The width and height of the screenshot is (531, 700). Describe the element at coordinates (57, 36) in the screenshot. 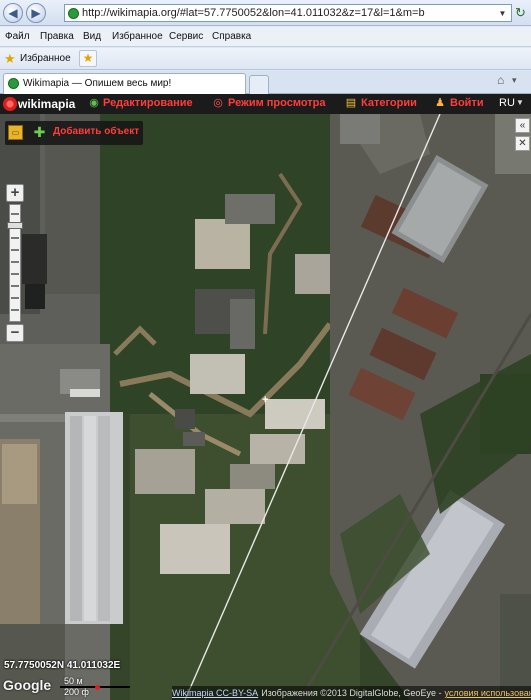

I see `menu-edit: Правка` at that location.